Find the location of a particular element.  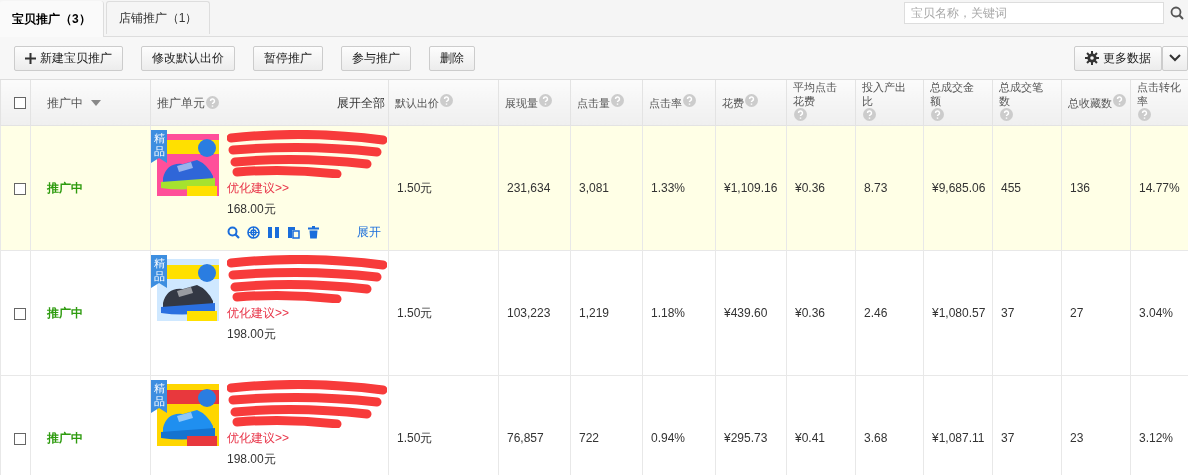

globe-icon is located at coordinates (253, 232).